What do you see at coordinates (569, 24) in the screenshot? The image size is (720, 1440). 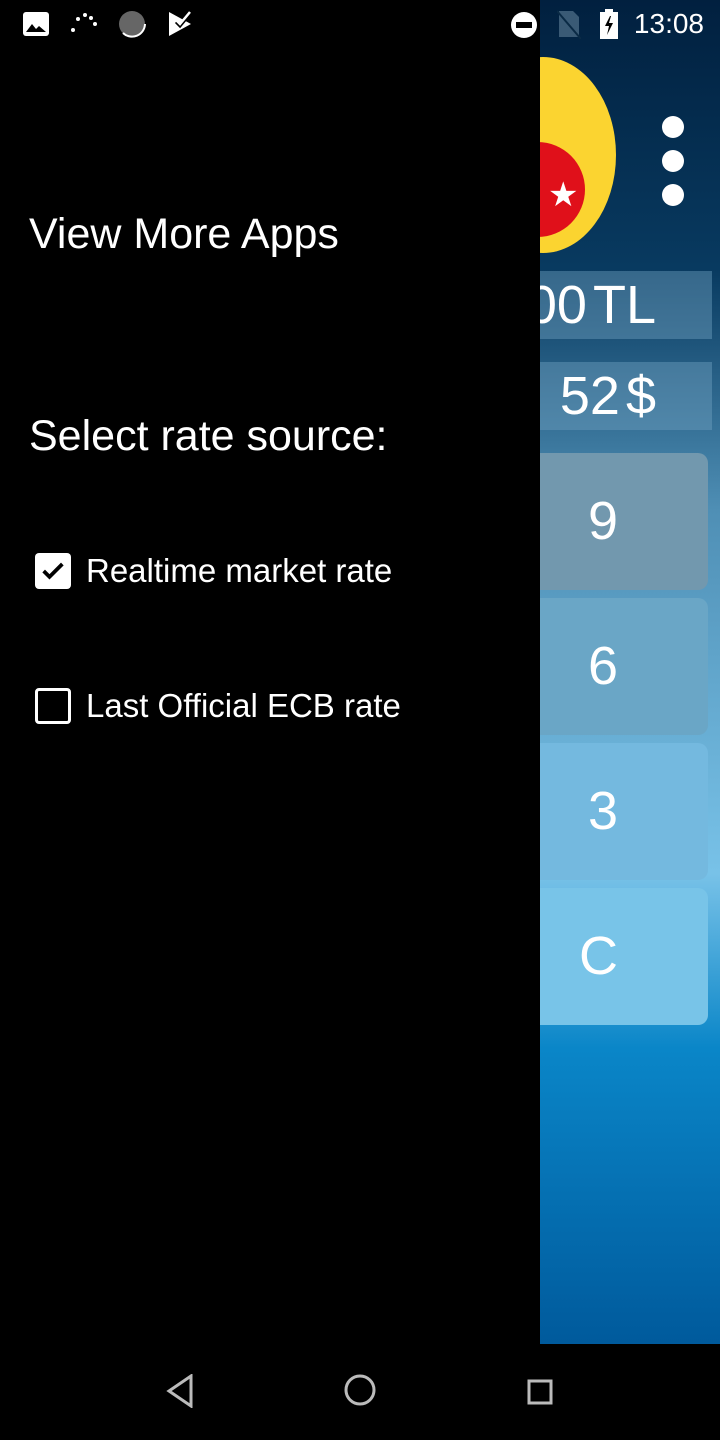 I see `no-sim-icon` at bounding box center [569, 24].